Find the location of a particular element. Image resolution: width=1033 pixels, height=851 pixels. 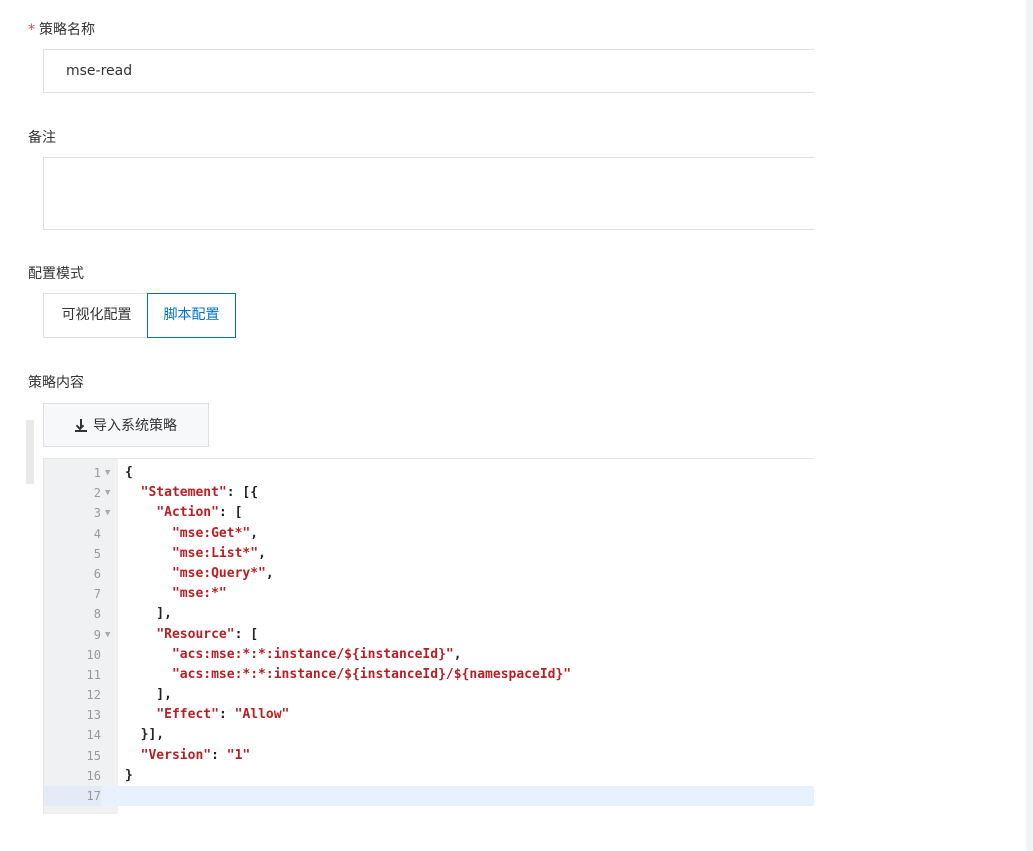

mode-label: 配置模式 is located at coordinates (56, 274).